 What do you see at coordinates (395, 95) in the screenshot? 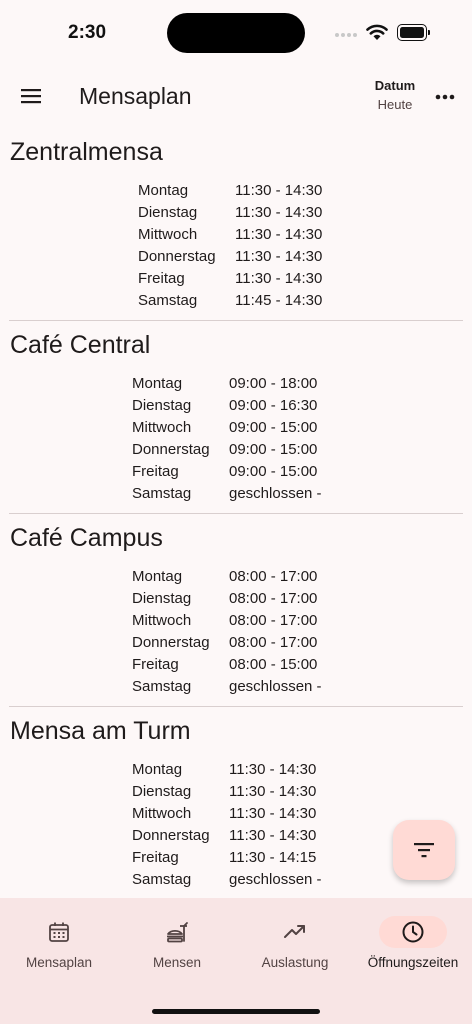
I see `date-selector: Datum Heute` at bounding box center [395, 95].